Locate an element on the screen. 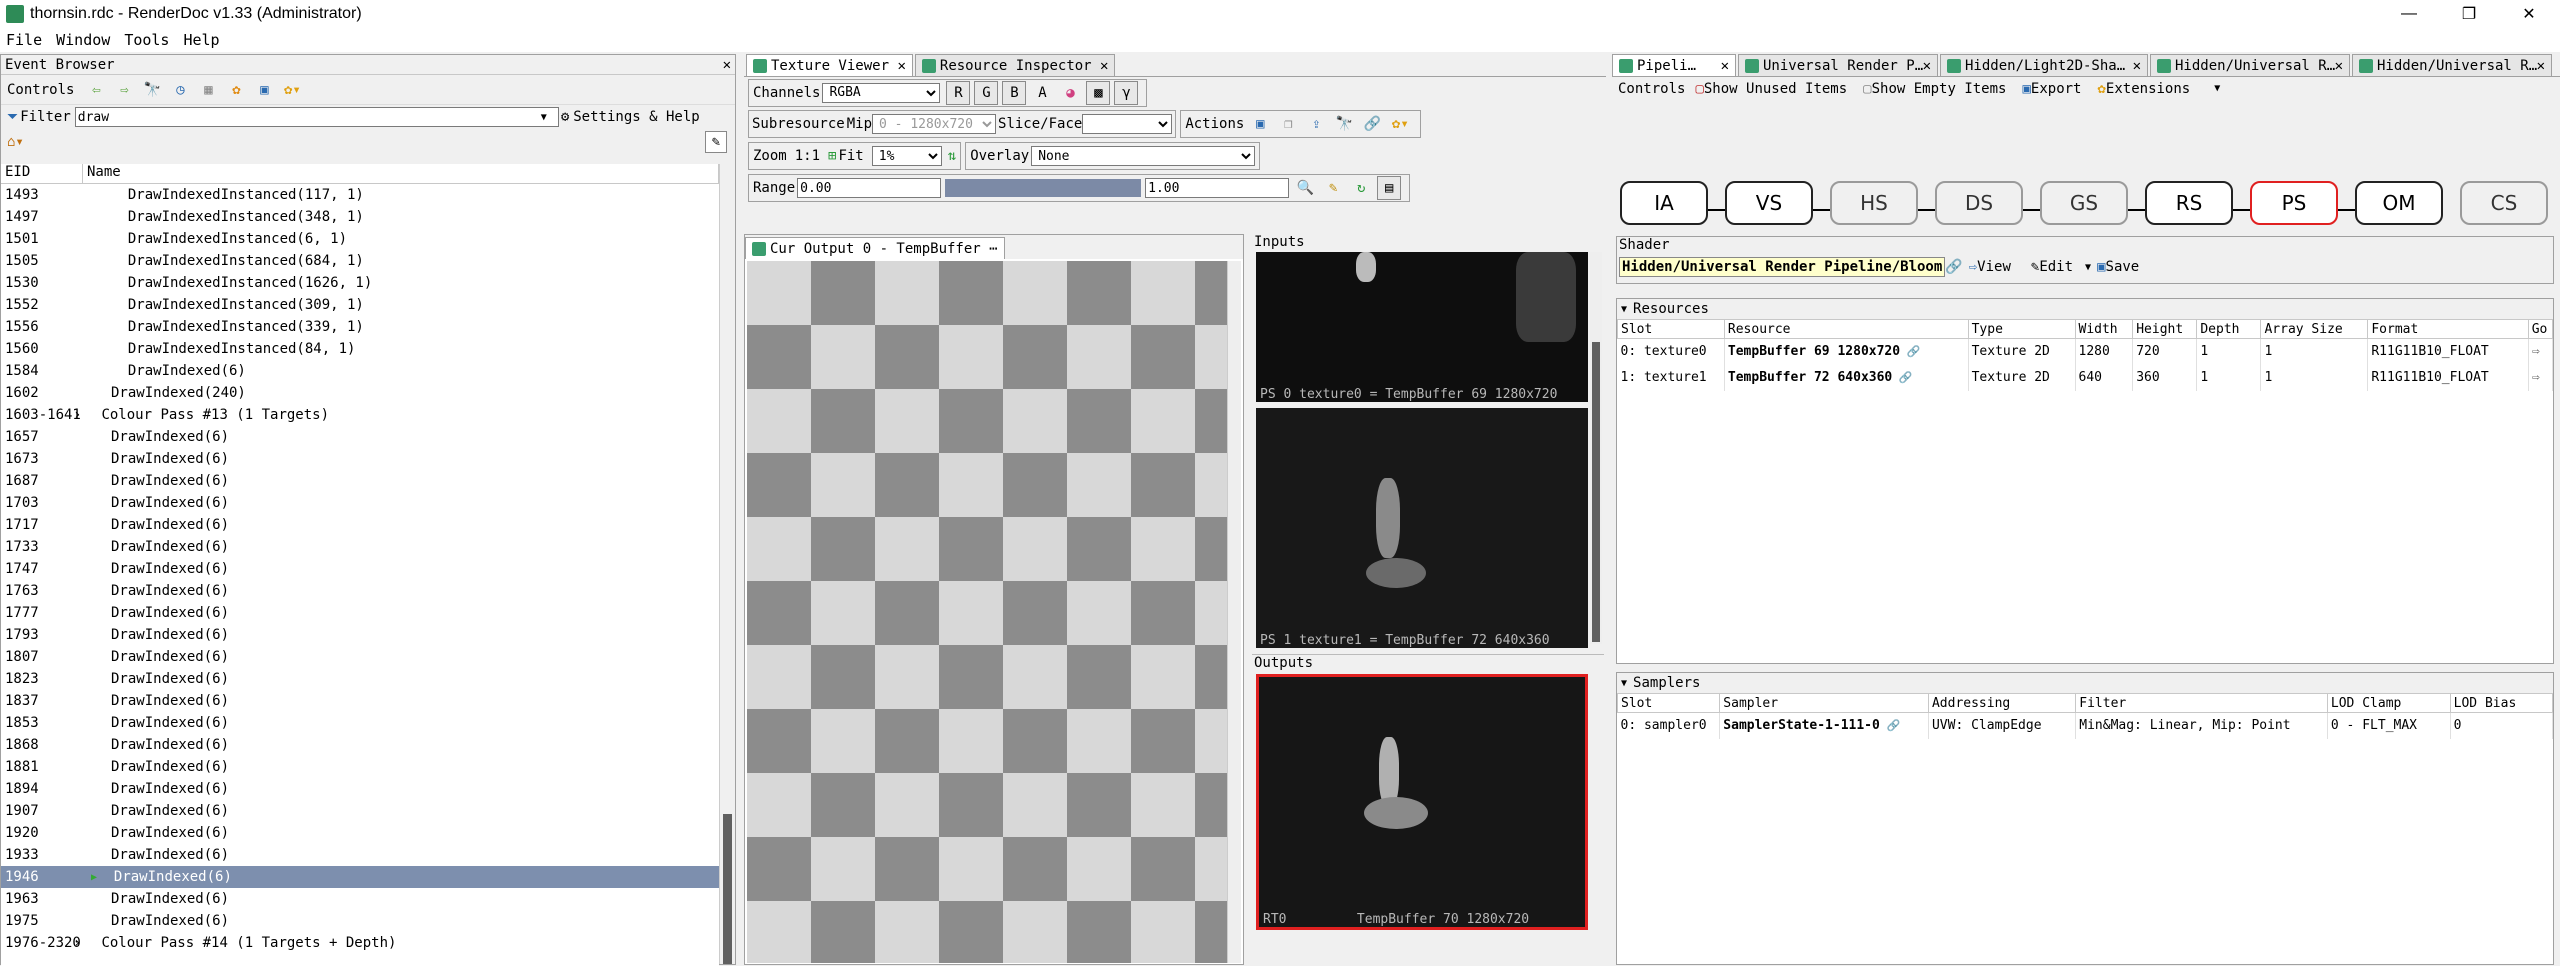 The width and height of the screenshot is (2560, 966). menu-window: Window is located at coordinates (83, 40).